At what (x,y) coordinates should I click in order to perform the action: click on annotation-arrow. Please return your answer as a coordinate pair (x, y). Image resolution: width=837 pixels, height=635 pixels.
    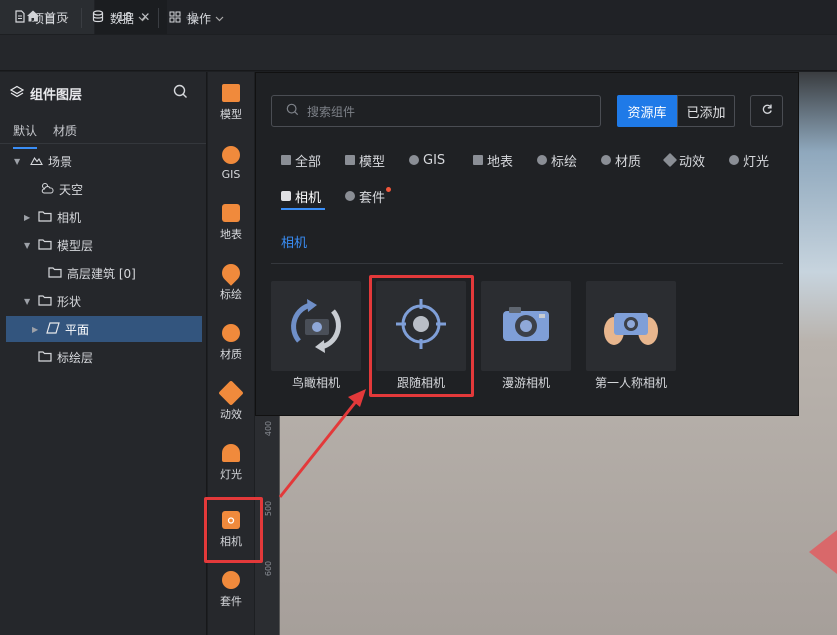
    Looking at the image, I should click on (322, 443).